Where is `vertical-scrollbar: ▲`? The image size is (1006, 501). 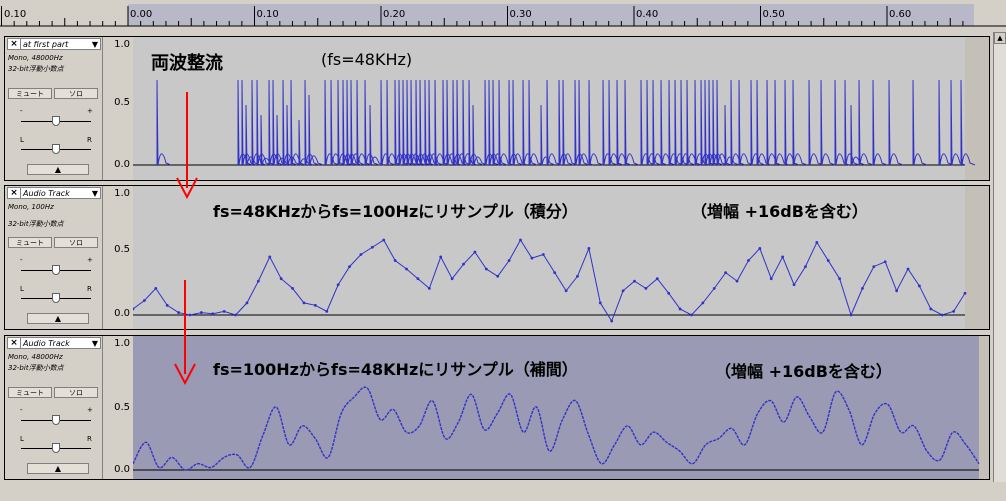
vertical-scrollbar: ▲ is located at coordinates (999, 257).